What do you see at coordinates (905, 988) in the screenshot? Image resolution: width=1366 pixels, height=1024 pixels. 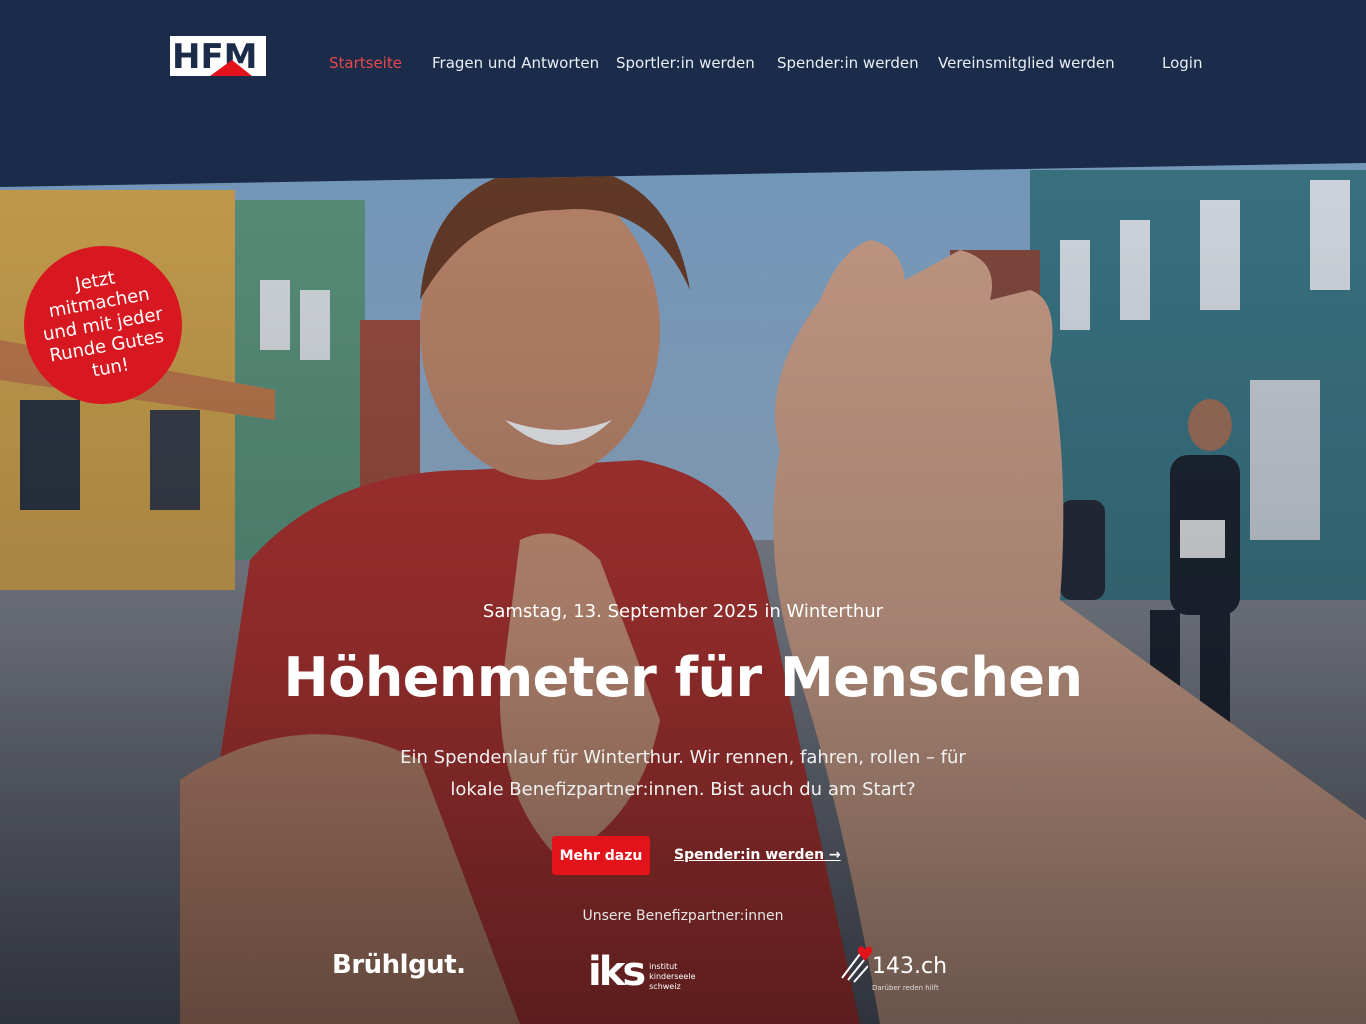 I see `partner-143-tagline: Darüber reden hilft` at bounding box center [905, 988].